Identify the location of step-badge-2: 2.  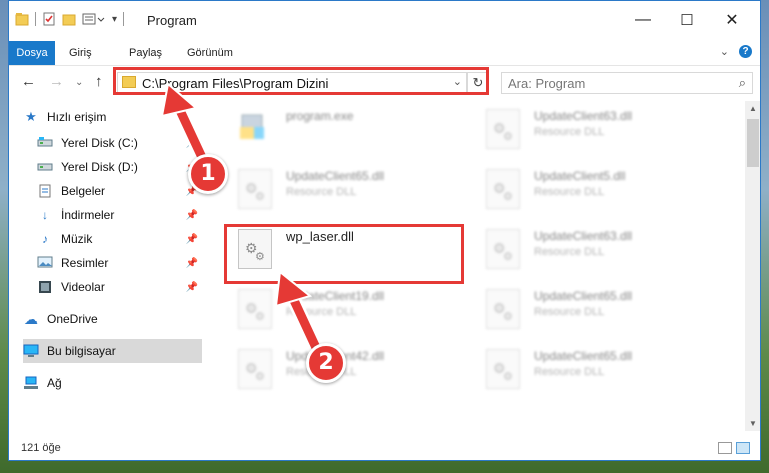
(326, 363).